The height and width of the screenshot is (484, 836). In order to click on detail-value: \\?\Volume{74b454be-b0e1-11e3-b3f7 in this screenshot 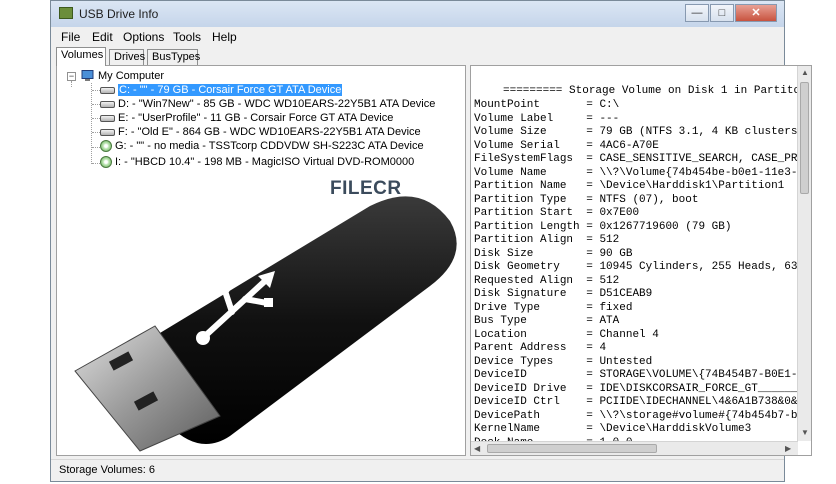, I will do `click(699, 172)`.